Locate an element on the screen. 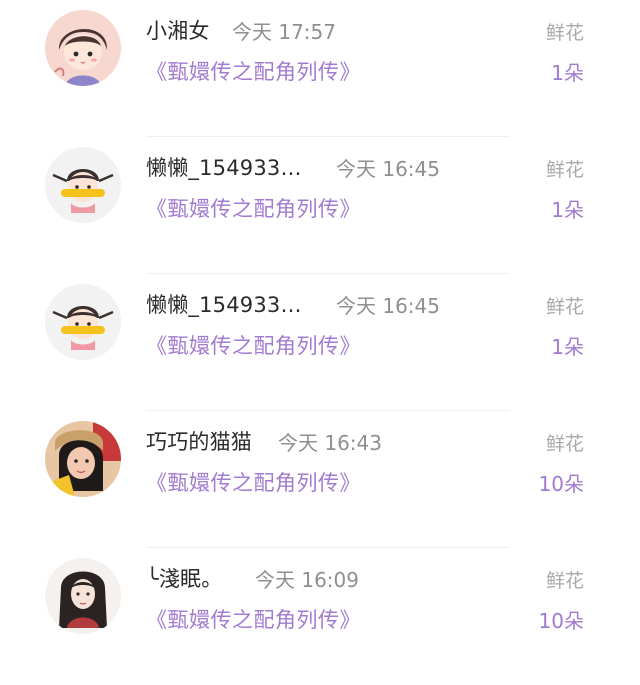 Image resolution: width=640 pixels, height=685 pixels. timestamp: 今天 16:09 is located at coordinates (307, 580).